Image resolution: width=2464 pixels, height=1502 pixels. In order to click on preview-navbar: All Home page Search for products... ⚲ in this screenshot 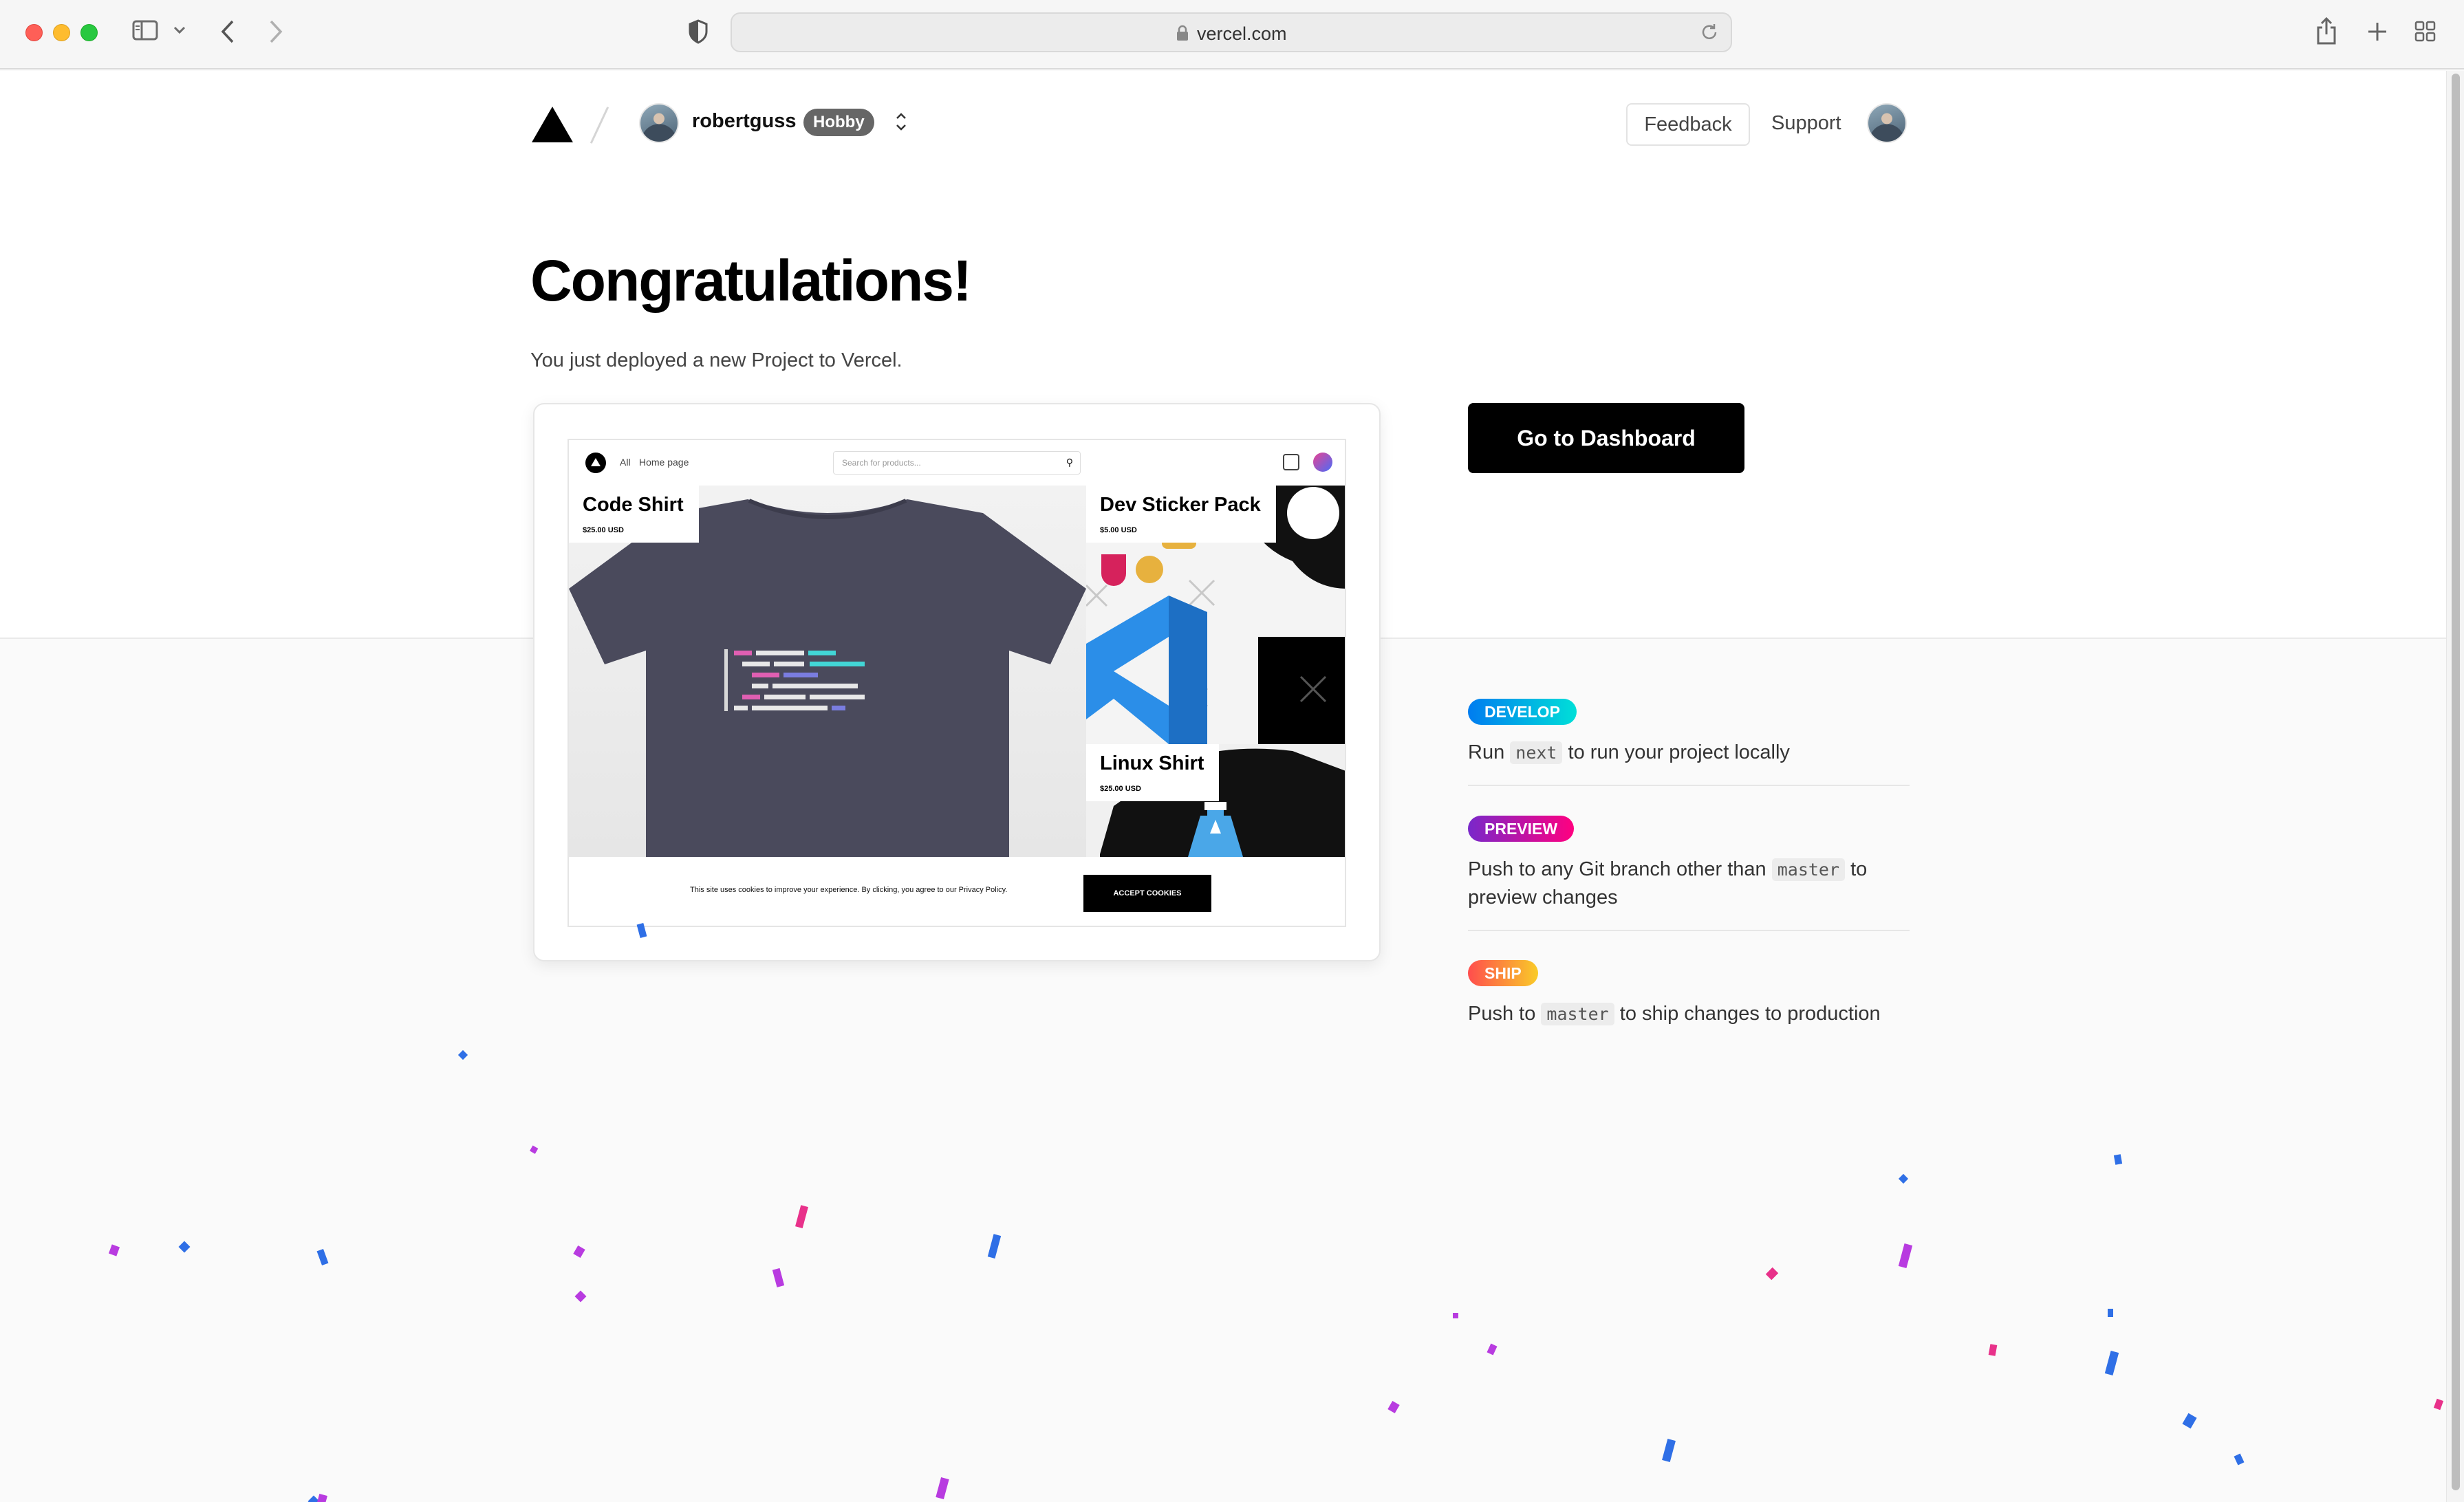, I will do `click(957, 463)`.